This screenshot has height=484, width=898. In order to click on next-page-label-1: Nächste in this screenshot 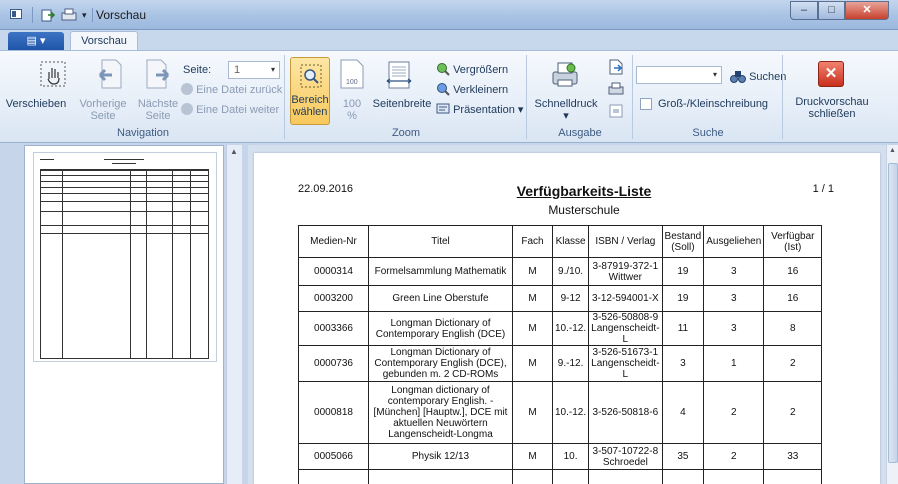, I will do `click(158, 104)`.